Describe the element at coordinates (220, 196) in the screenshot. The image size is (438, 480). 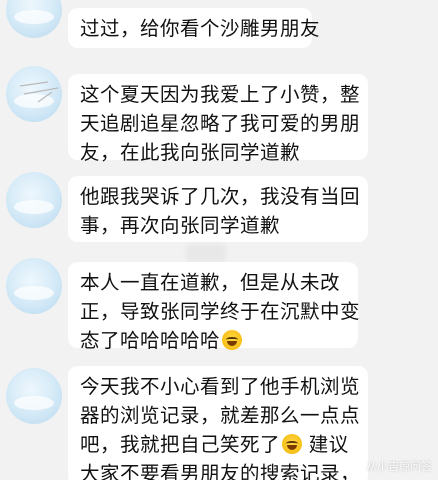
I see `message-text: 他跟我哭诉了几次，我没有当回` at that location.